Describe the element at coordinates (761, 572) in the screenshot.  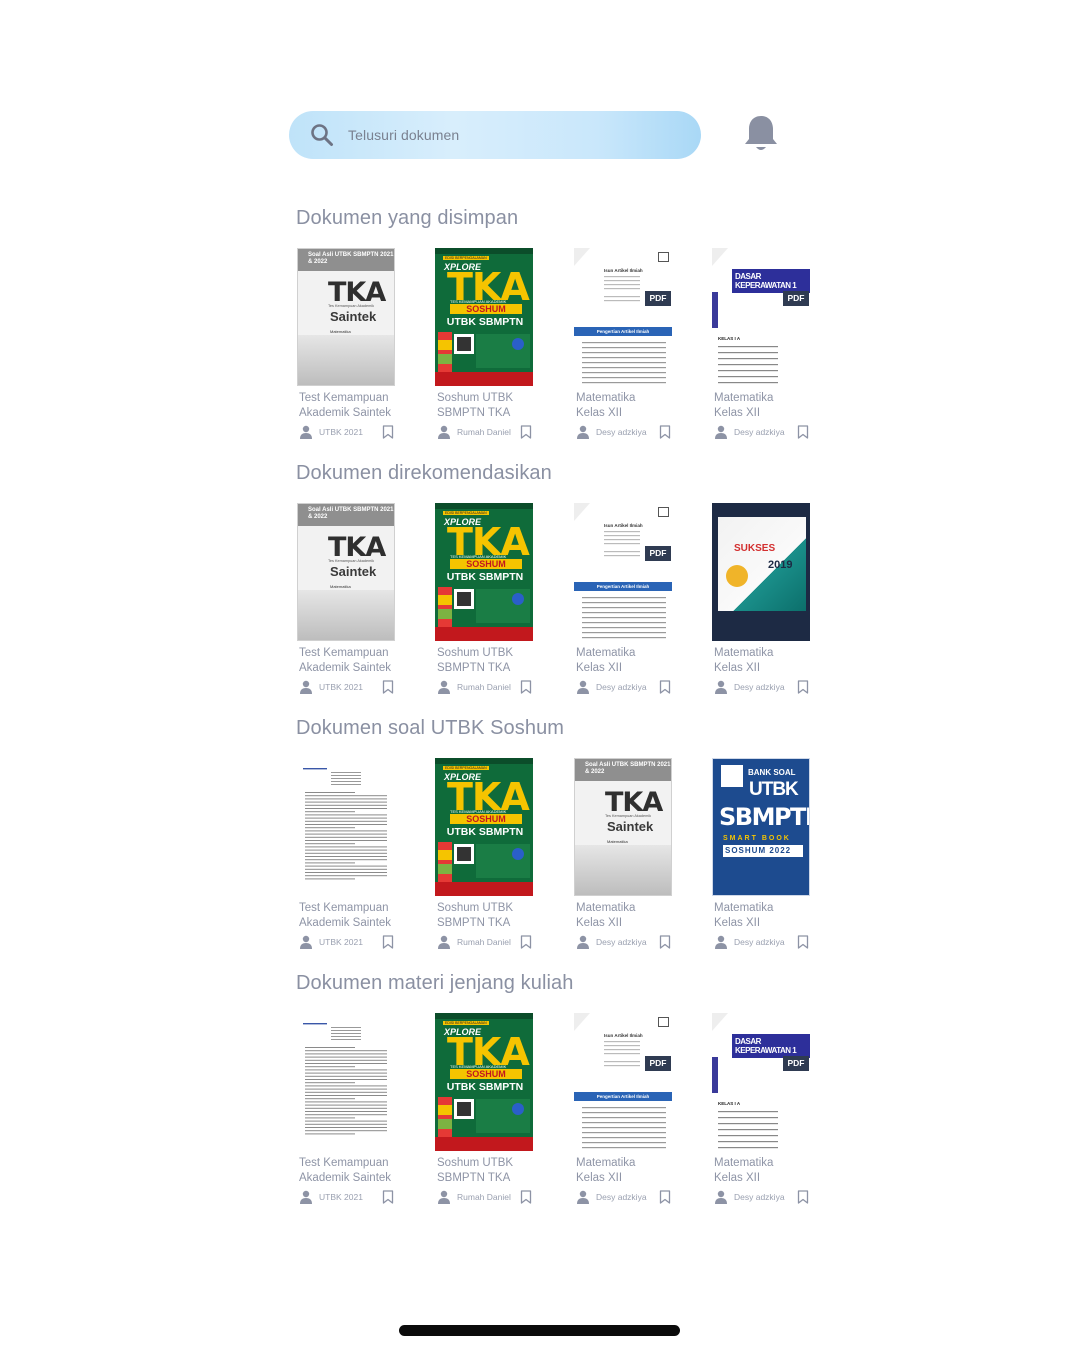
I see `document-cover: SUKSES 2019` at that location.